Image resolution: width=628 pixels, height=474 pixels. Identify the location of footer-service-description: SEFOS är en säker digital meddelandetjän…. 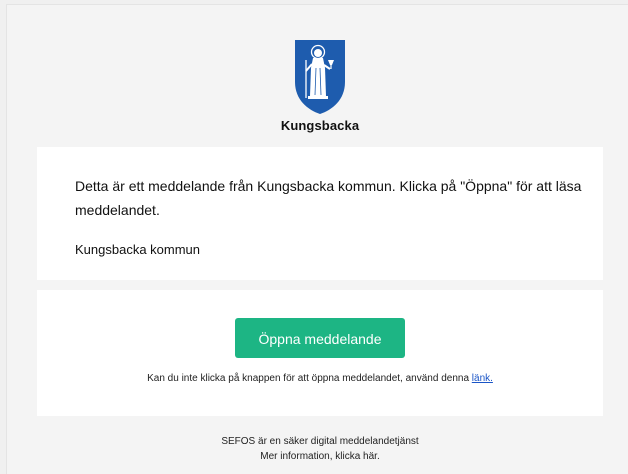
(320, 441).